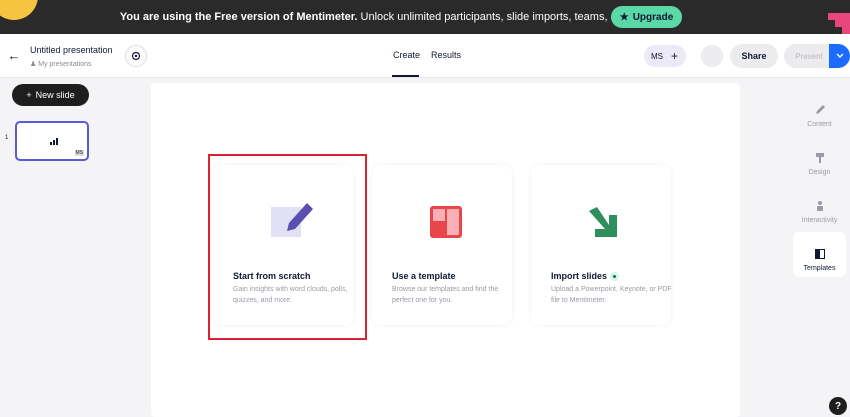 The width and height of the screenshot is (850, 417). What do you see at coordinates (55, 95) in the screenshot?
I see `new-slide-label: New slide` at bounding box center [55, 95].